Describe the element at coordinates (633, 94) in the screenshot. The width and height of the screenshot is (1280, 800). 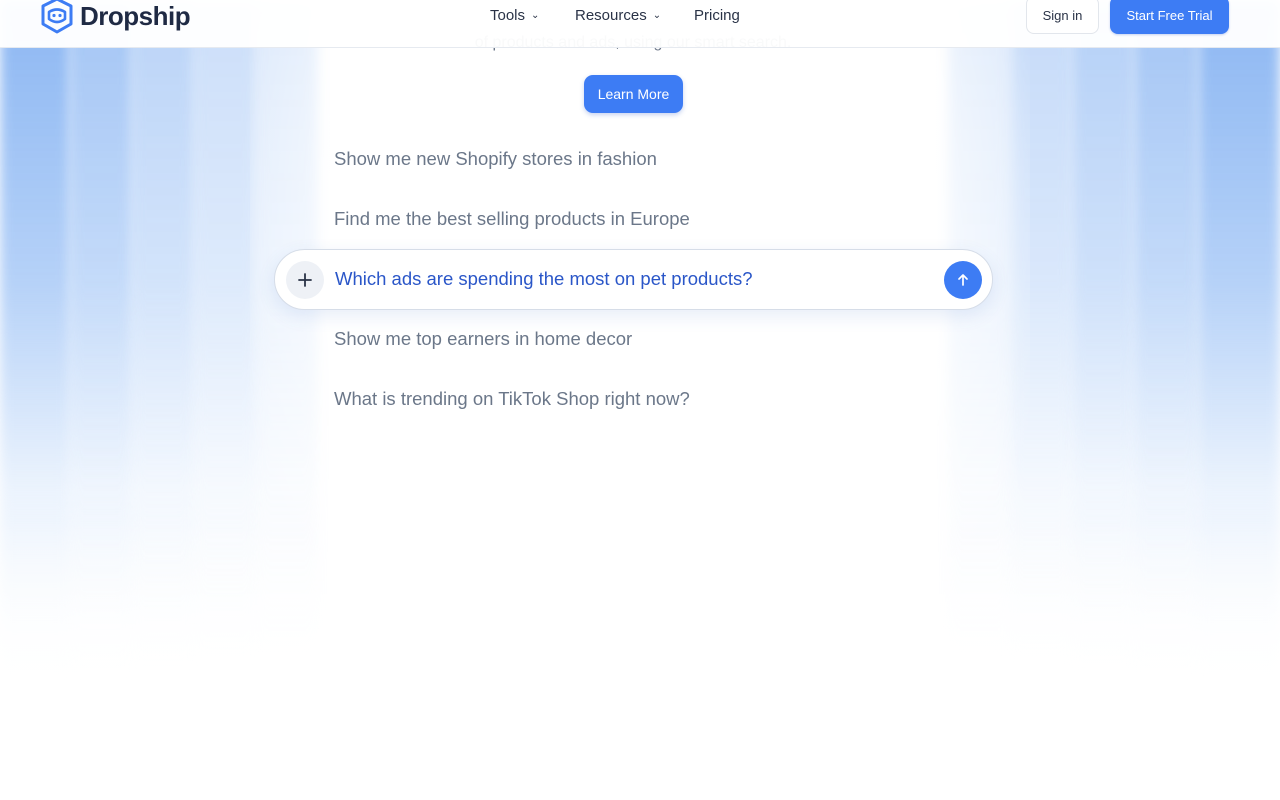
I see `learn-more-button: Learn More` at that location.